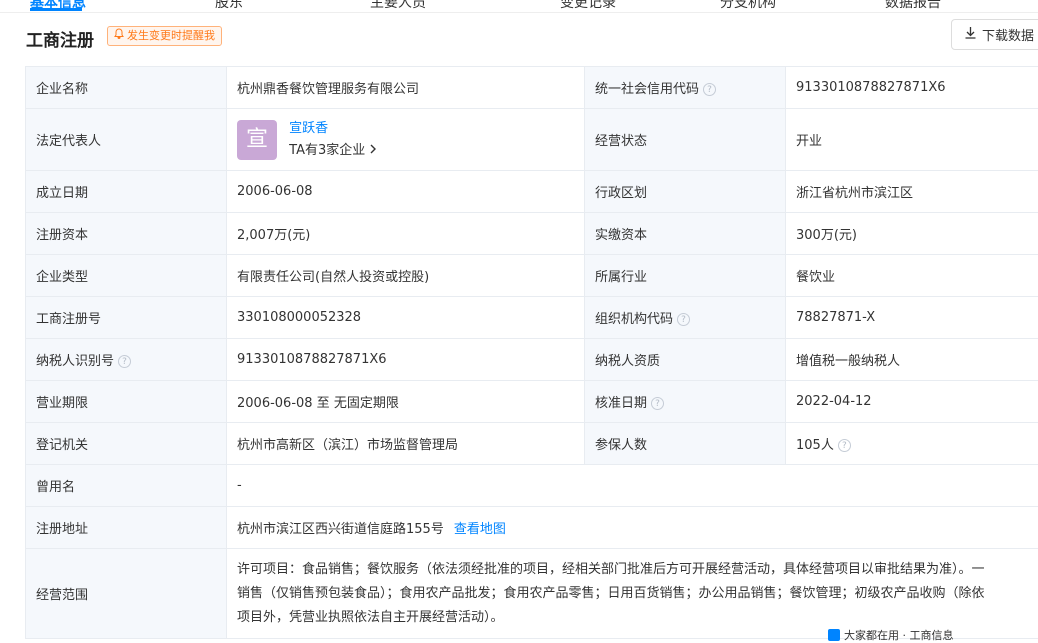 The width and height of the screenshot is (1038, 643). Describe the element at coordinates (126, 444) in the screenshot. I see `authority-label: 登记机关` at that location.